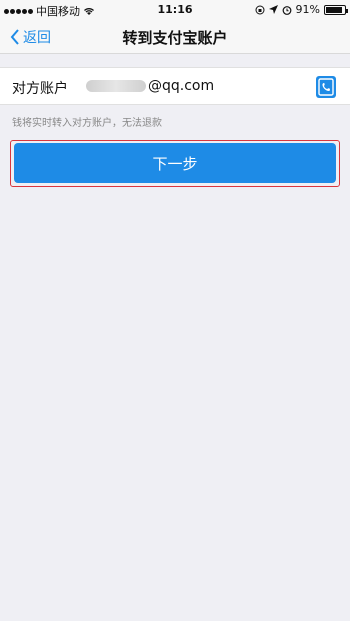 This screenshot has height=621, width=350. Describe the element at coordinates (260, 9) in the screenshot. I see `rotation-lock-icon` at that location.